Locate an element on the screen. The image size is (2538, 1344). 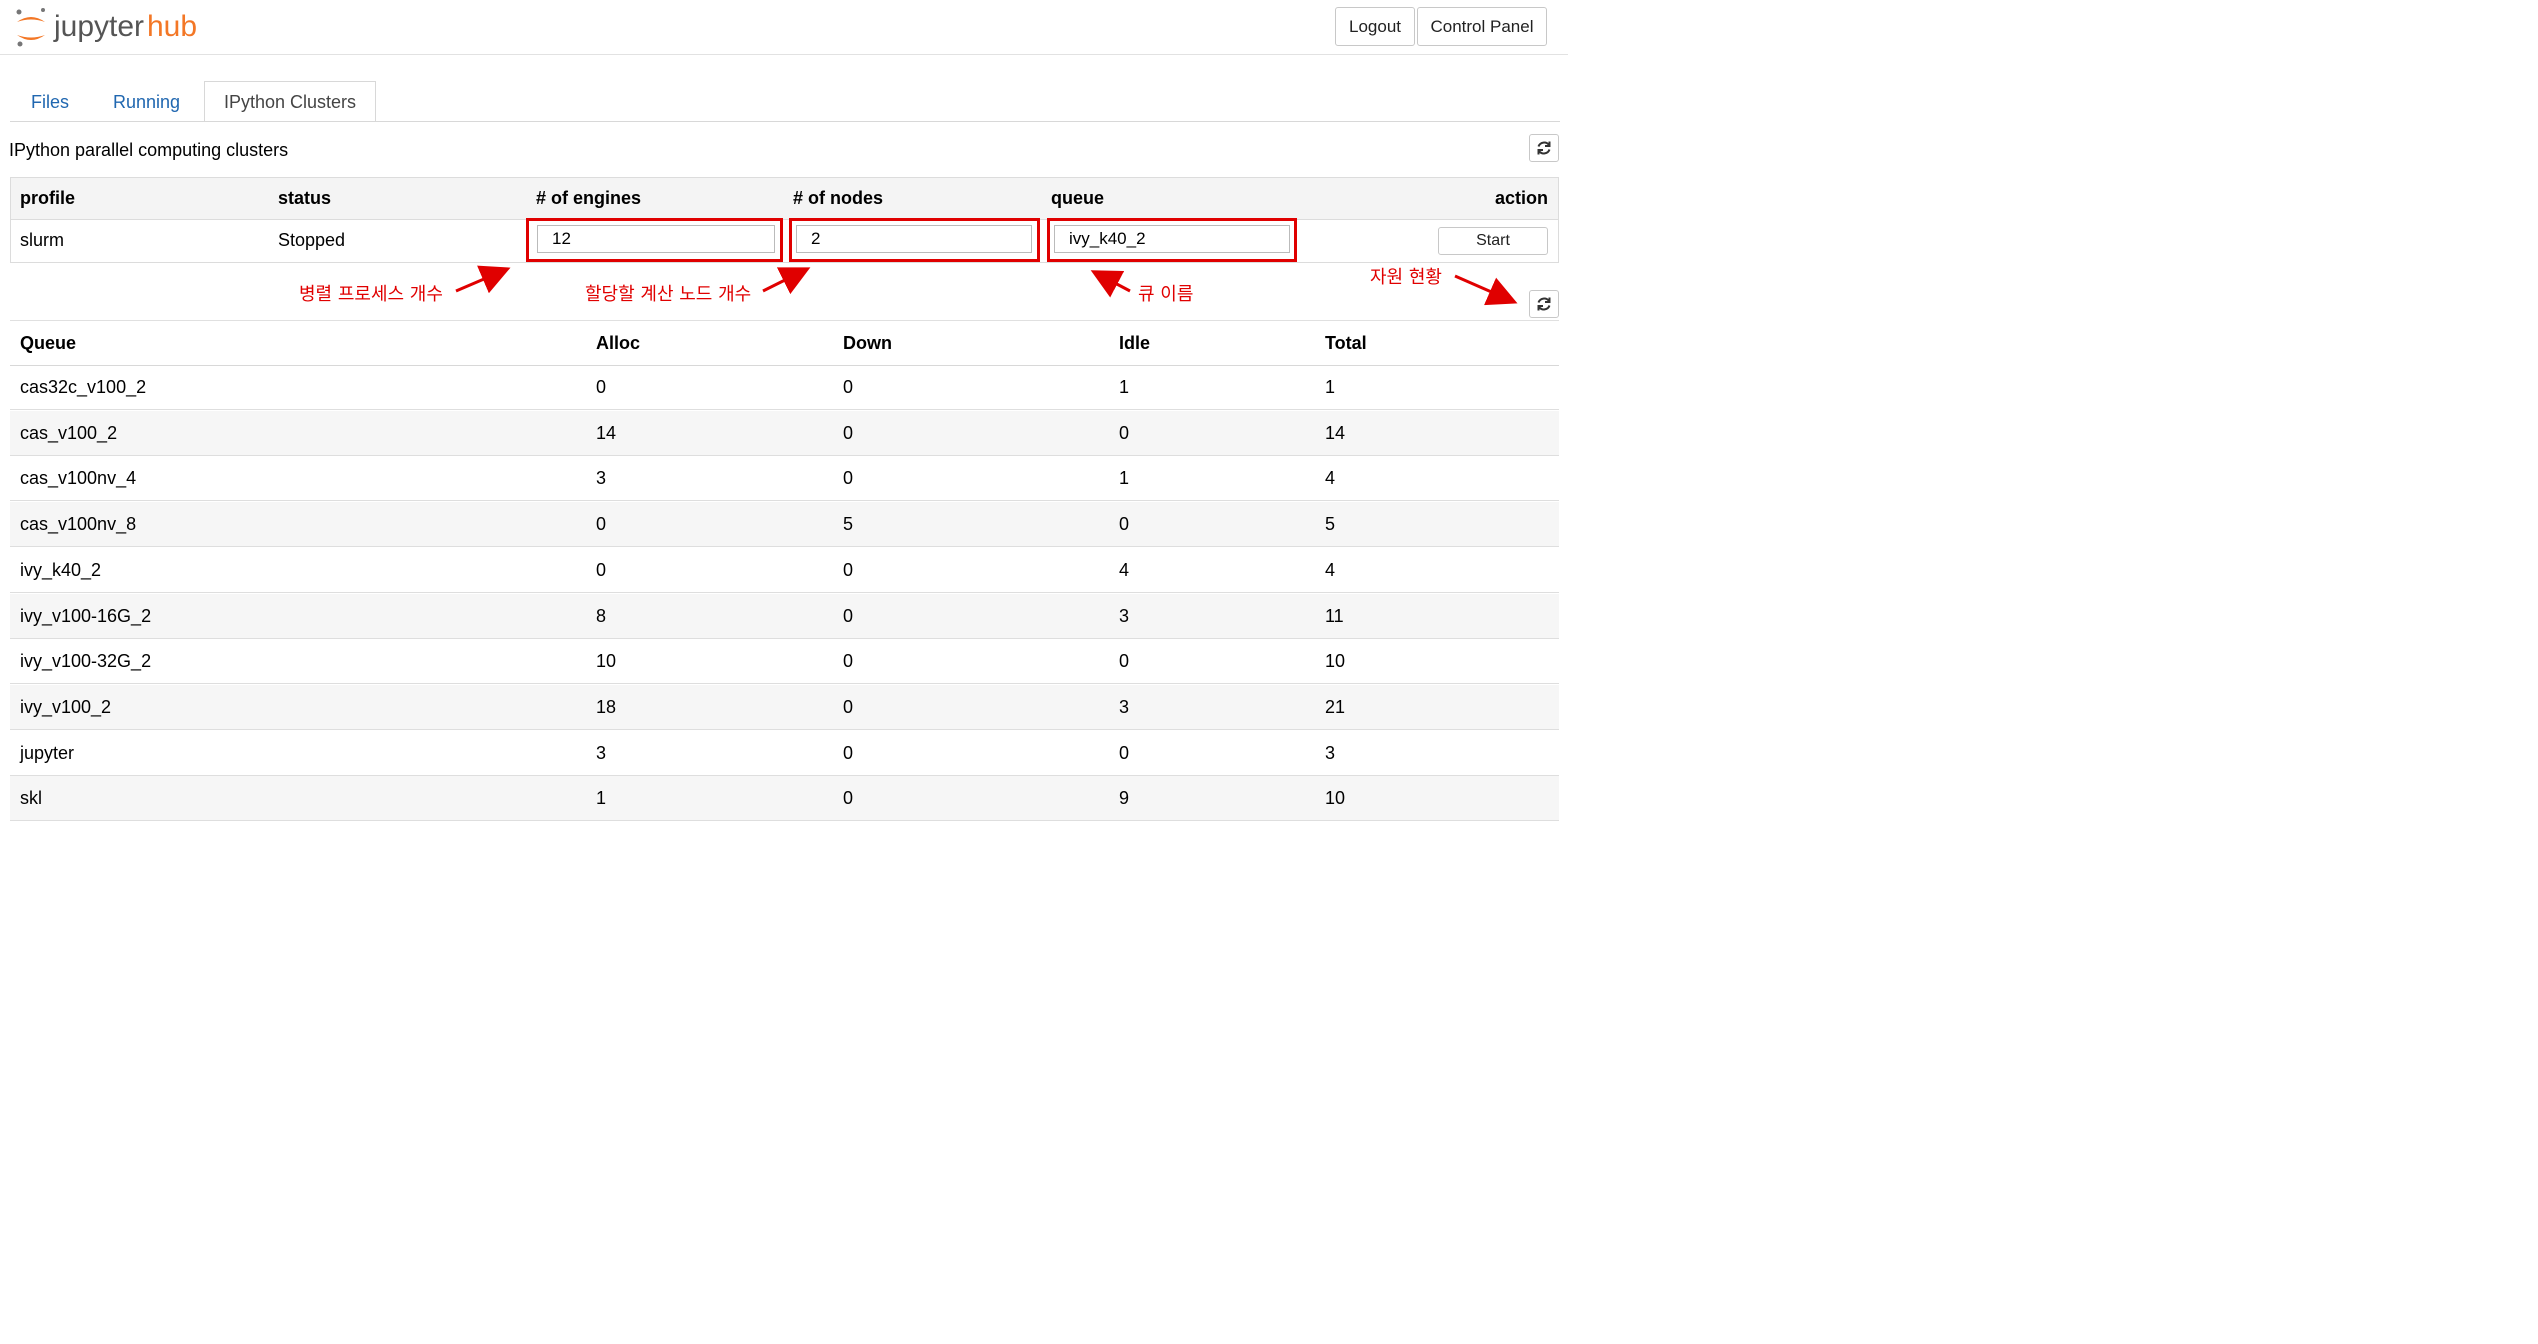
refresh-icon is located at coordinates (1544, 304).